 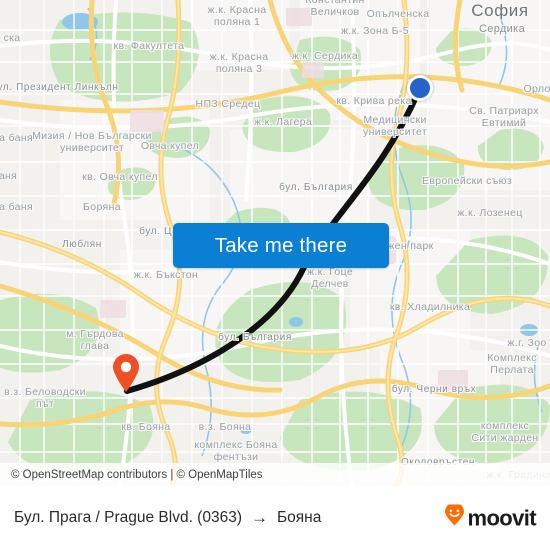 I want to click on moovit-pin-icon, so click(x=454, y=517).